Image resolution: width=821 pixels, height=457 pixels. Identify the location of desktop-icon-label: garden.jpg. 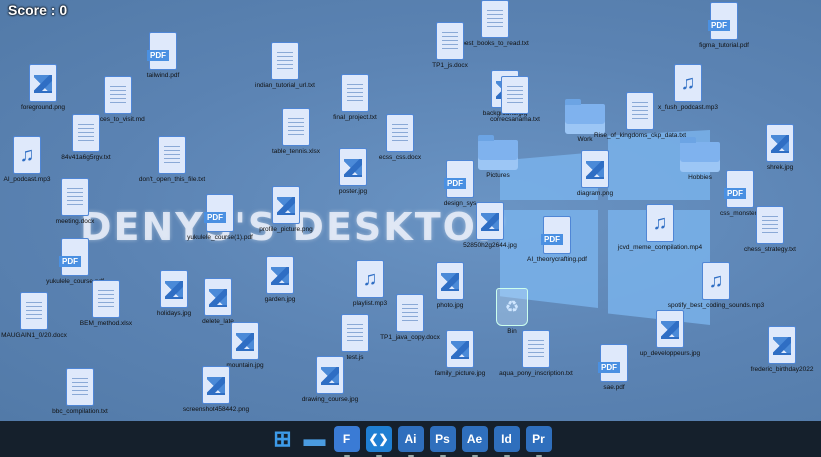
(280, 299).